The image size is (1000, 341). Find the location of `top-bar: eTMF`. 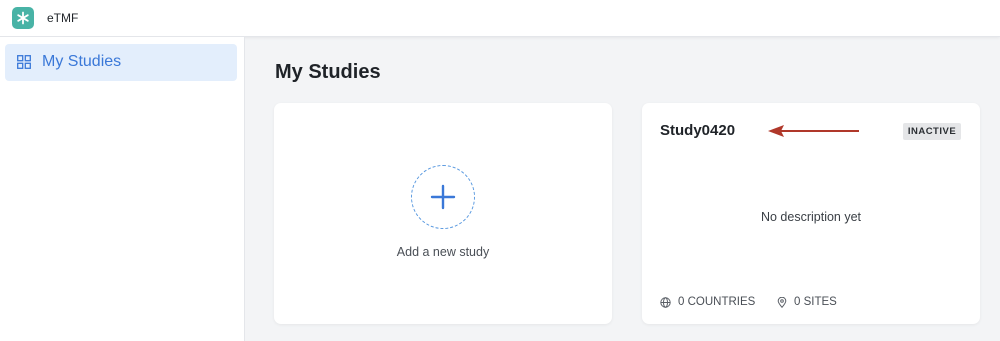

top-bar: eTMF is located at coordinates (500, 18).